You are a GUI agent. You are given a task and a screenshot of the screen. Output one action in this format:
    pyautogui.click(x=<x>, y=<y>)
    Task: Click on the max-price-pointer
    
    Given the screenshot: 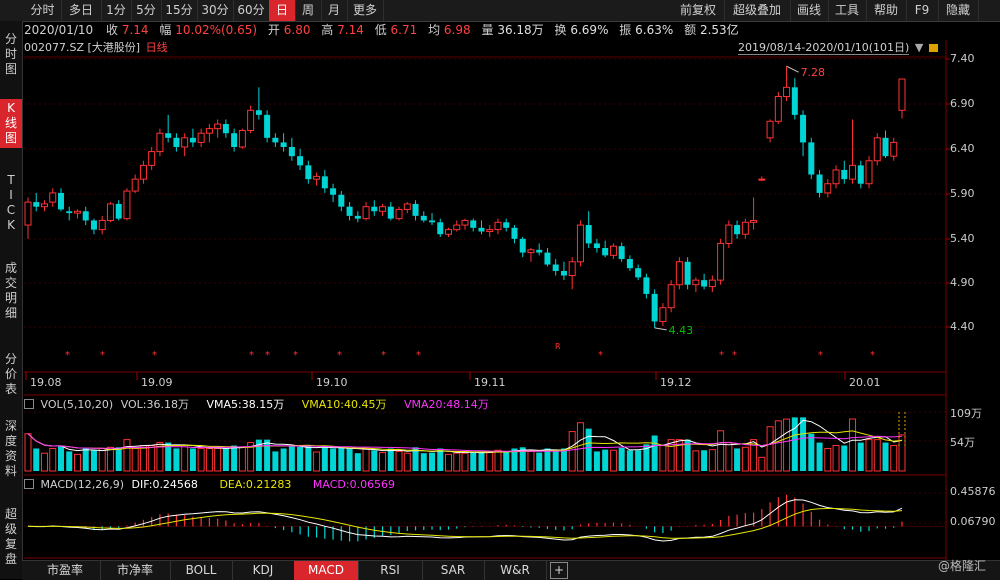 What is the action you would take?
    pyautogui.click(x=792, y=69)
    